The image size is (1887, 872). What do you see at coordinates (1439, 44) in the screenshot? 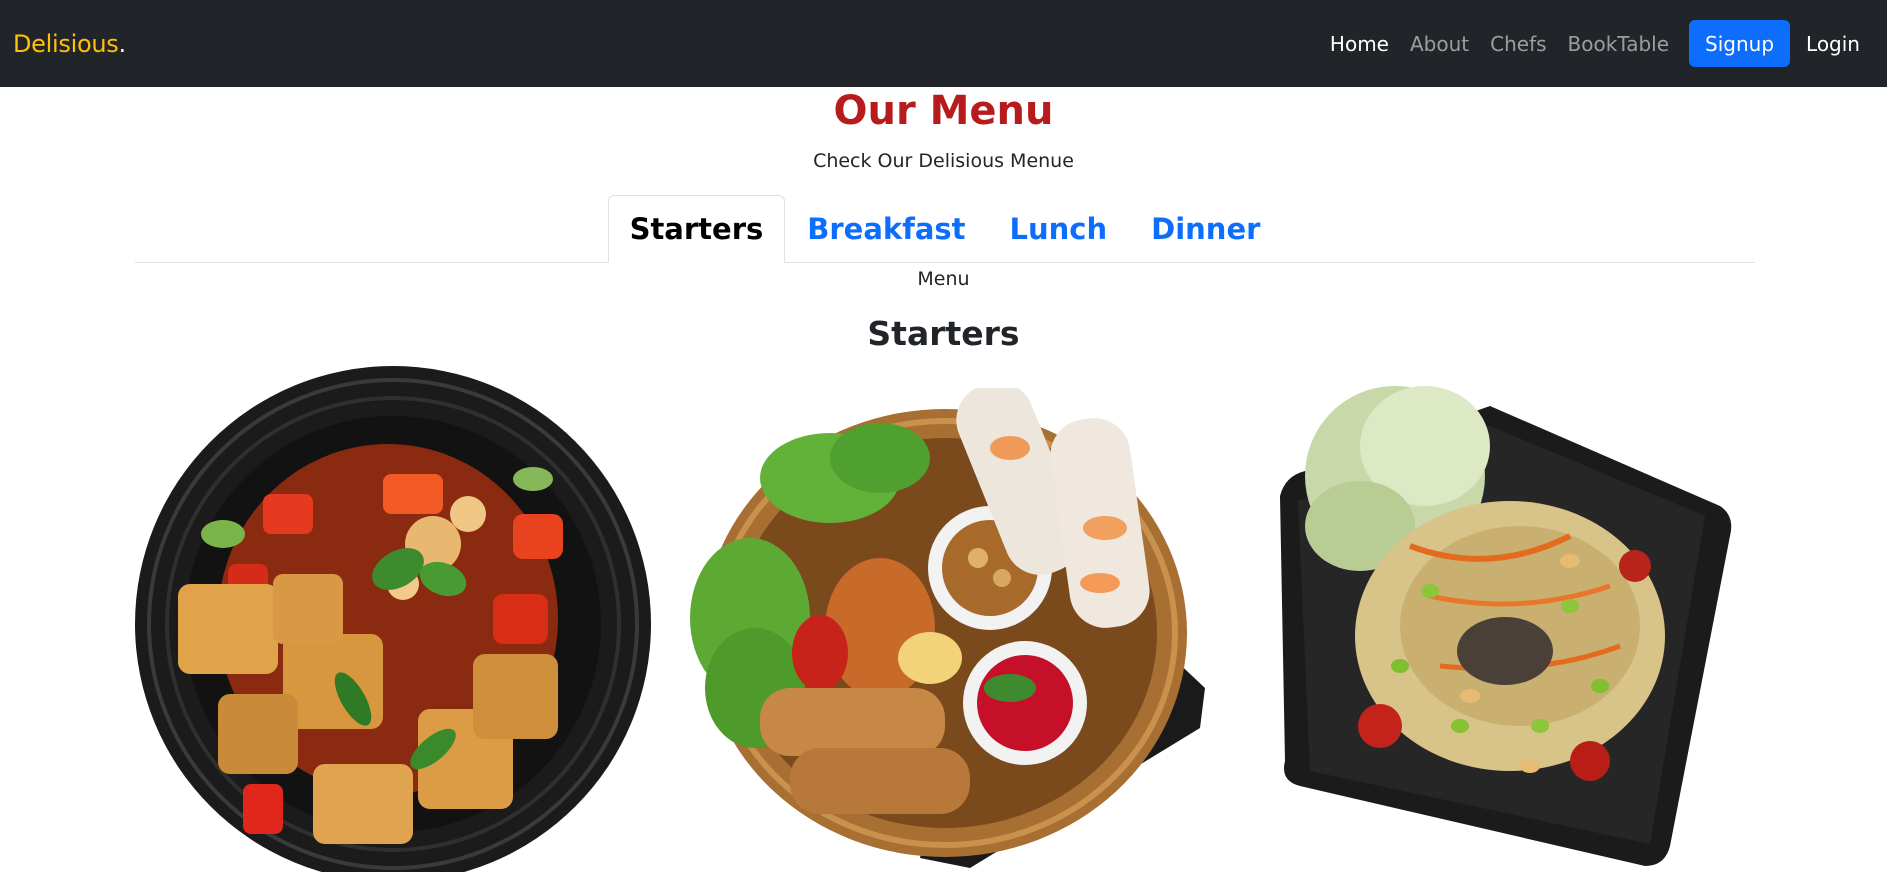
I see `nav-link-about: About` at bounding box center [1439, 44].